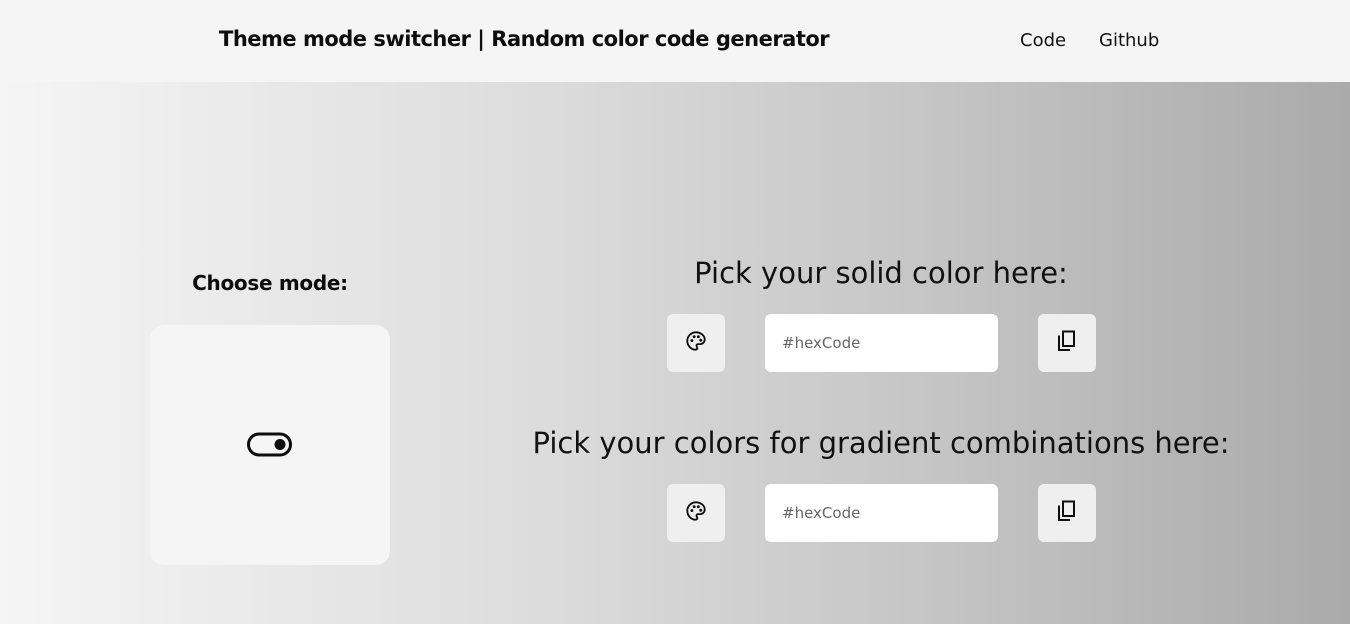  I want to click on gradient-palette-button, so click(696, 513).